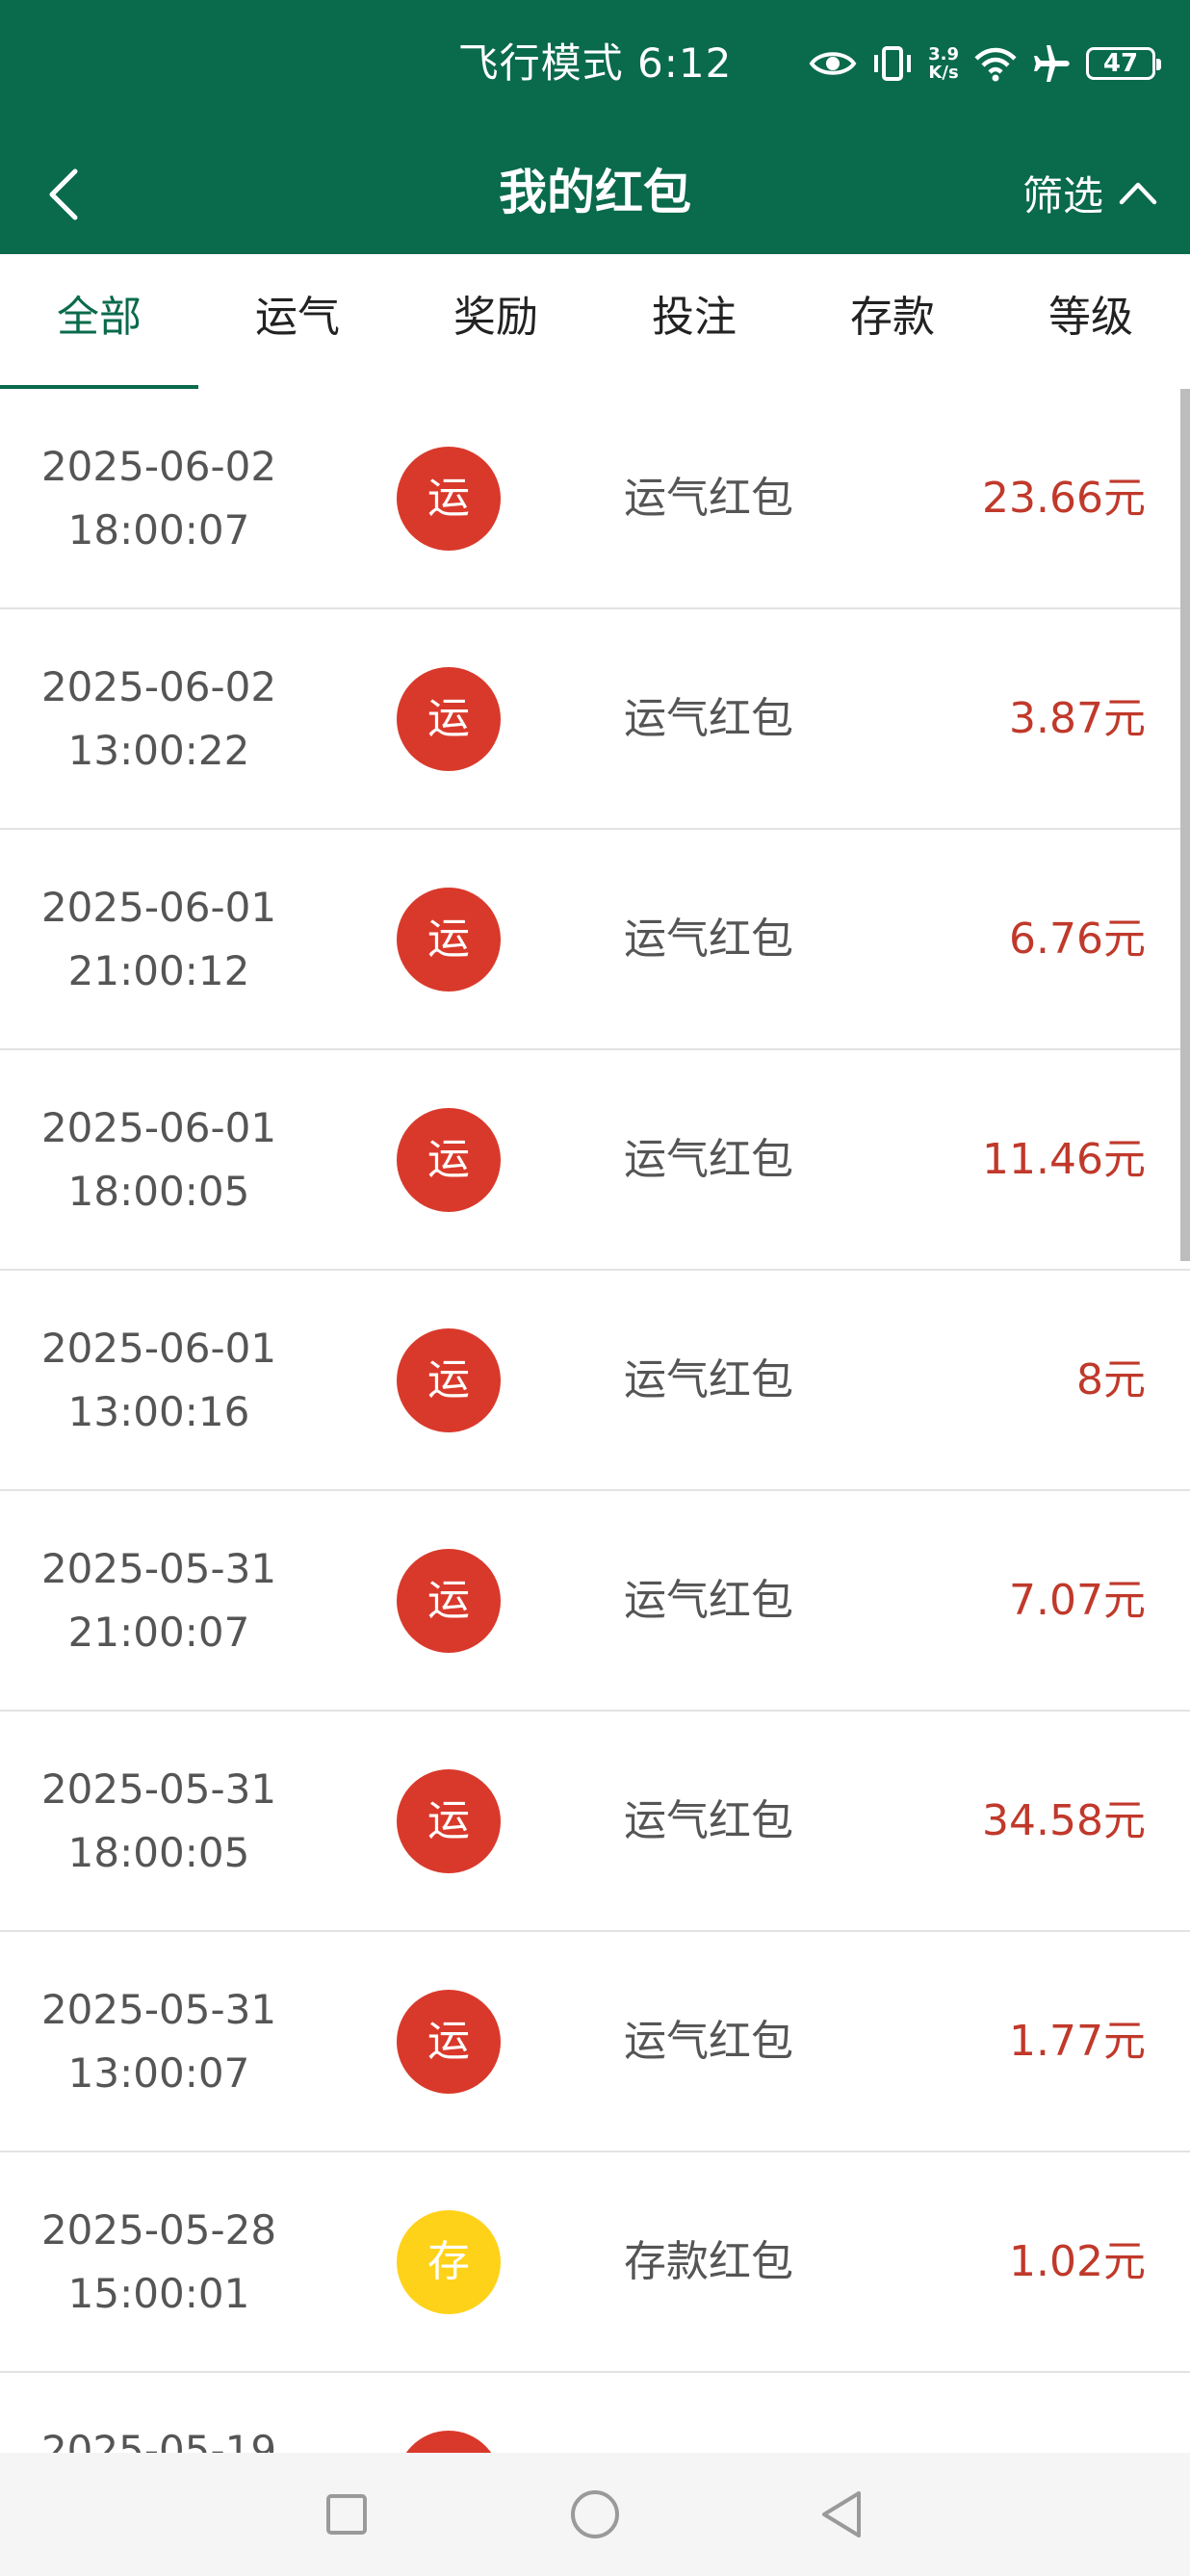 The height and width of the screenshot is (2576, 1190). Describe the element at coordinates (1064, 1820) in the screenshot. I see `row-amount: 34.58元` at that location.